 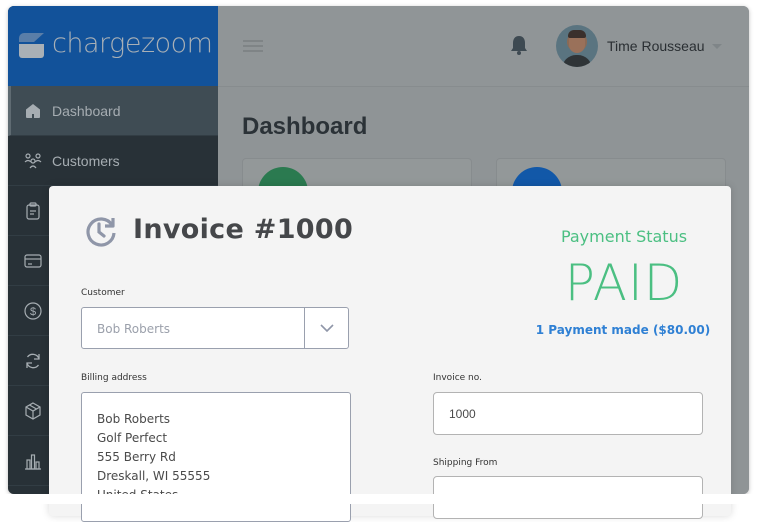 I want to click on customer-value: Bob Roberts, so click(x=134, y=329).